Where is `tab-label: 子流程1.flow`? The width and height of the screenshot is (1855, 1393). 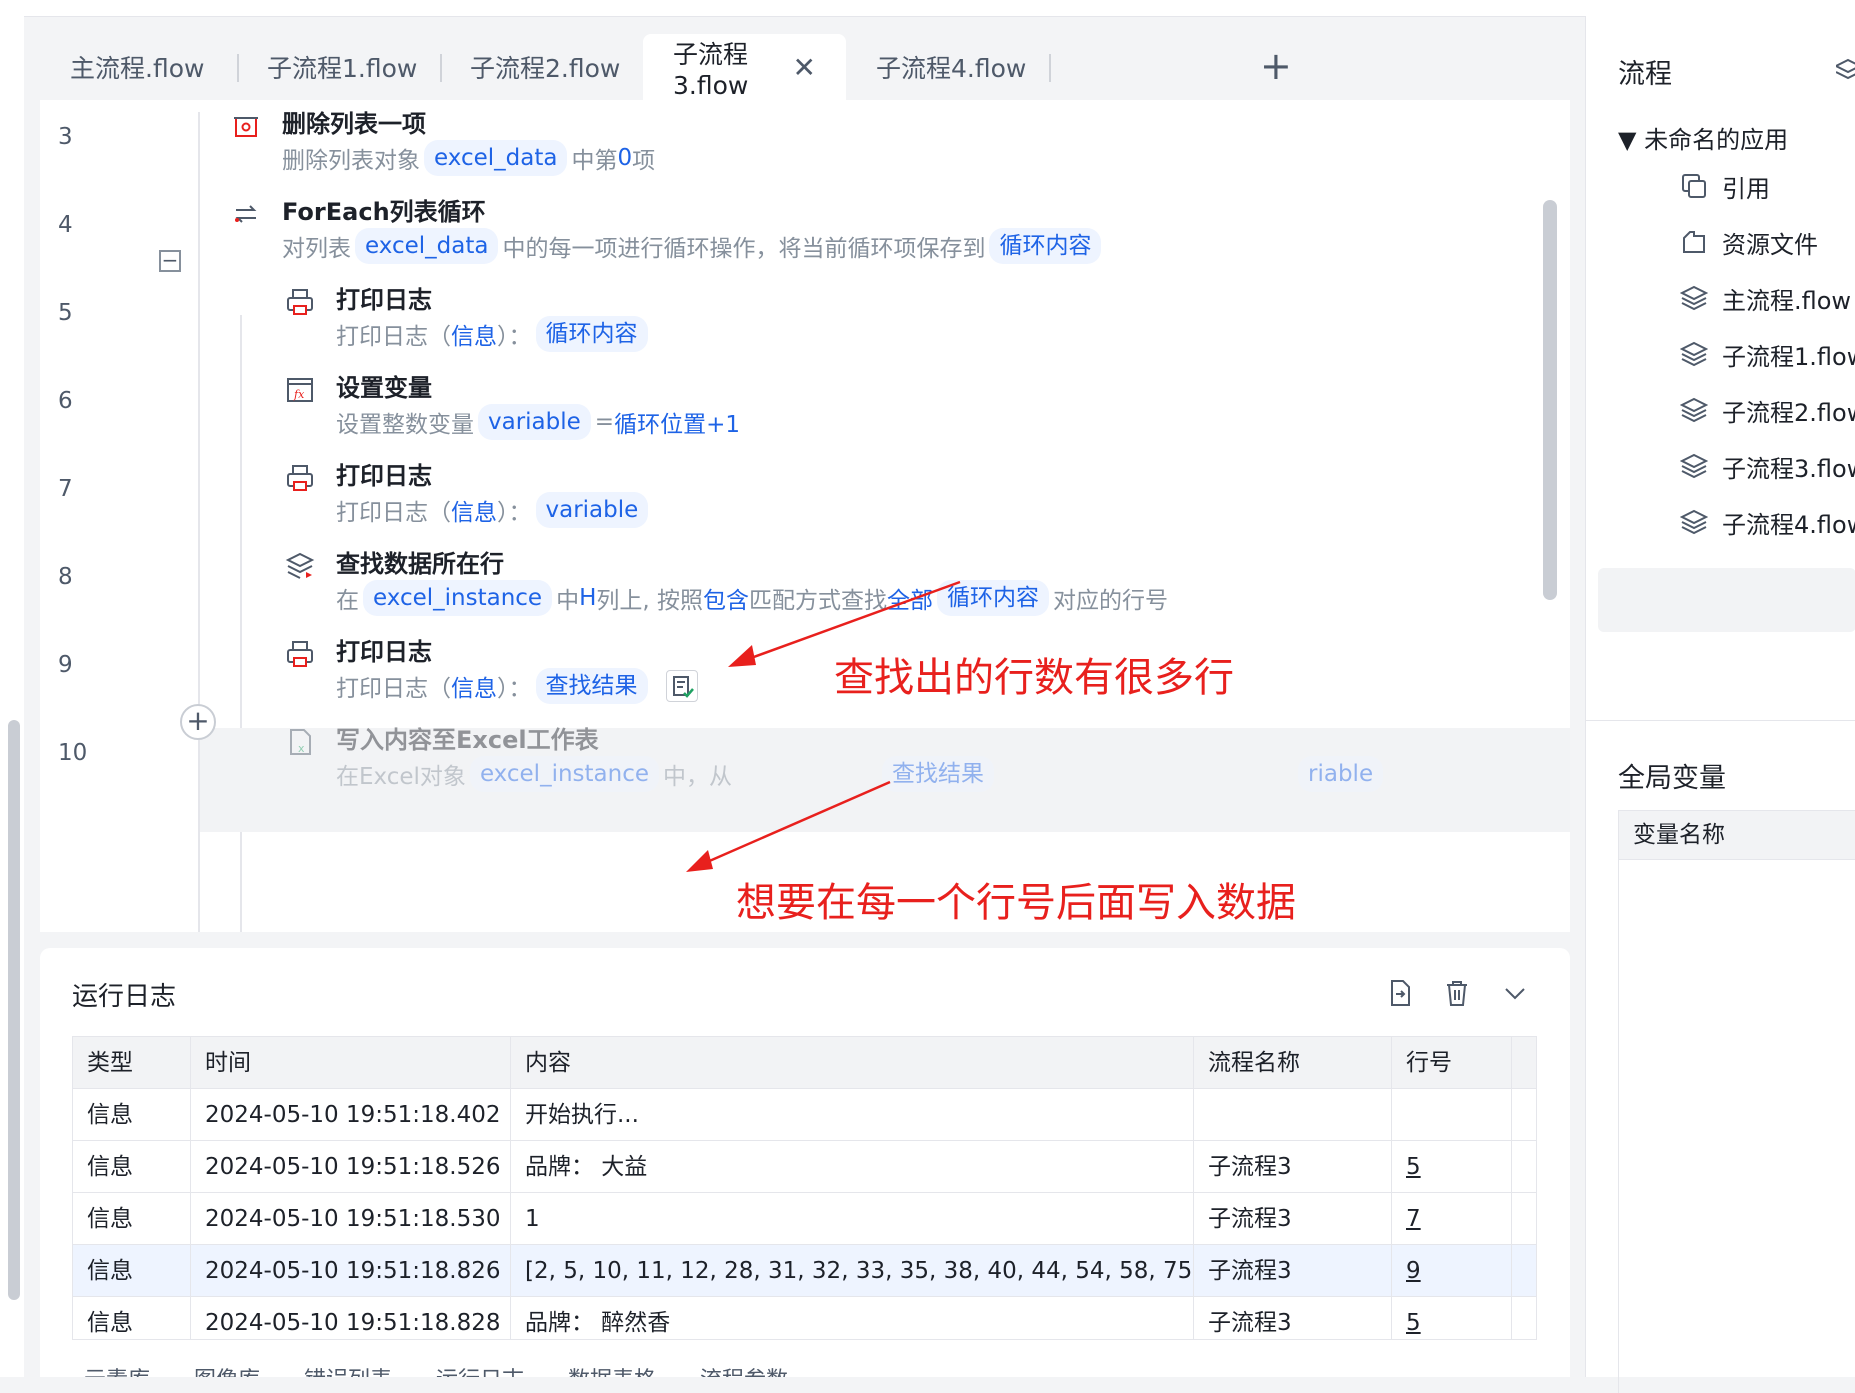
tab-label: 子流程1.flow is located at coordinates (342, 68).